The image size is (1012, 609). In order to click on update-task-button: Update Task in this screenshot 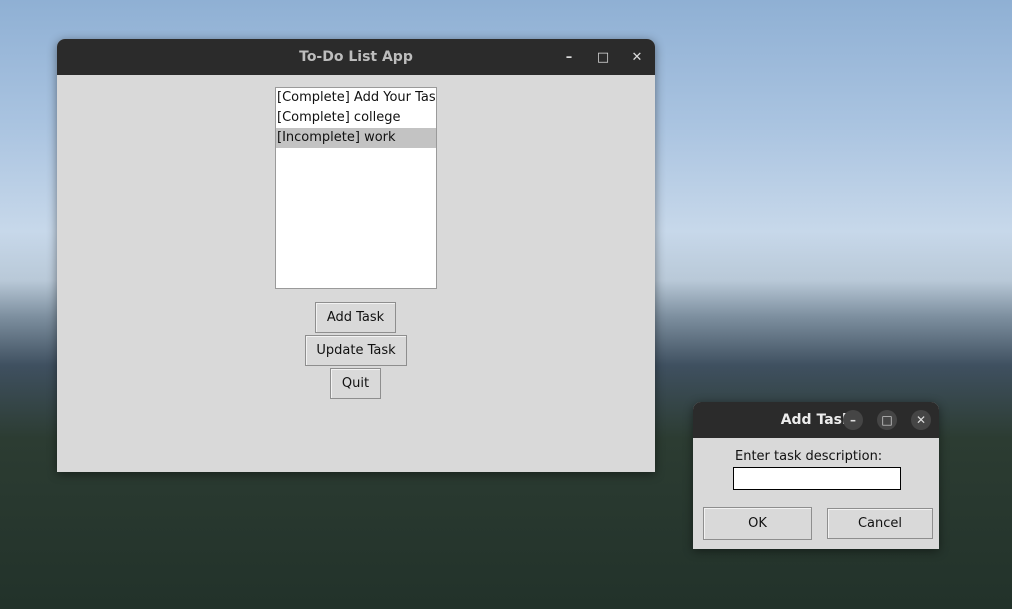, I will do `click(356, 350)`.